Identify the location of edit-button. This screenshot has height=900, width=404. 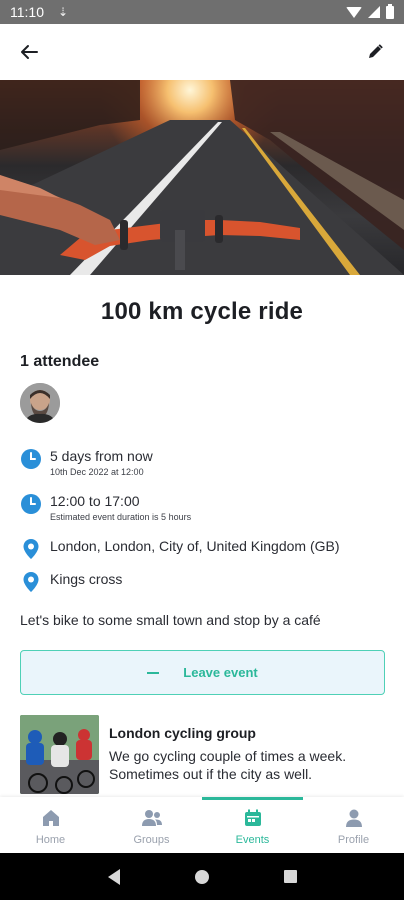
(375, 52).